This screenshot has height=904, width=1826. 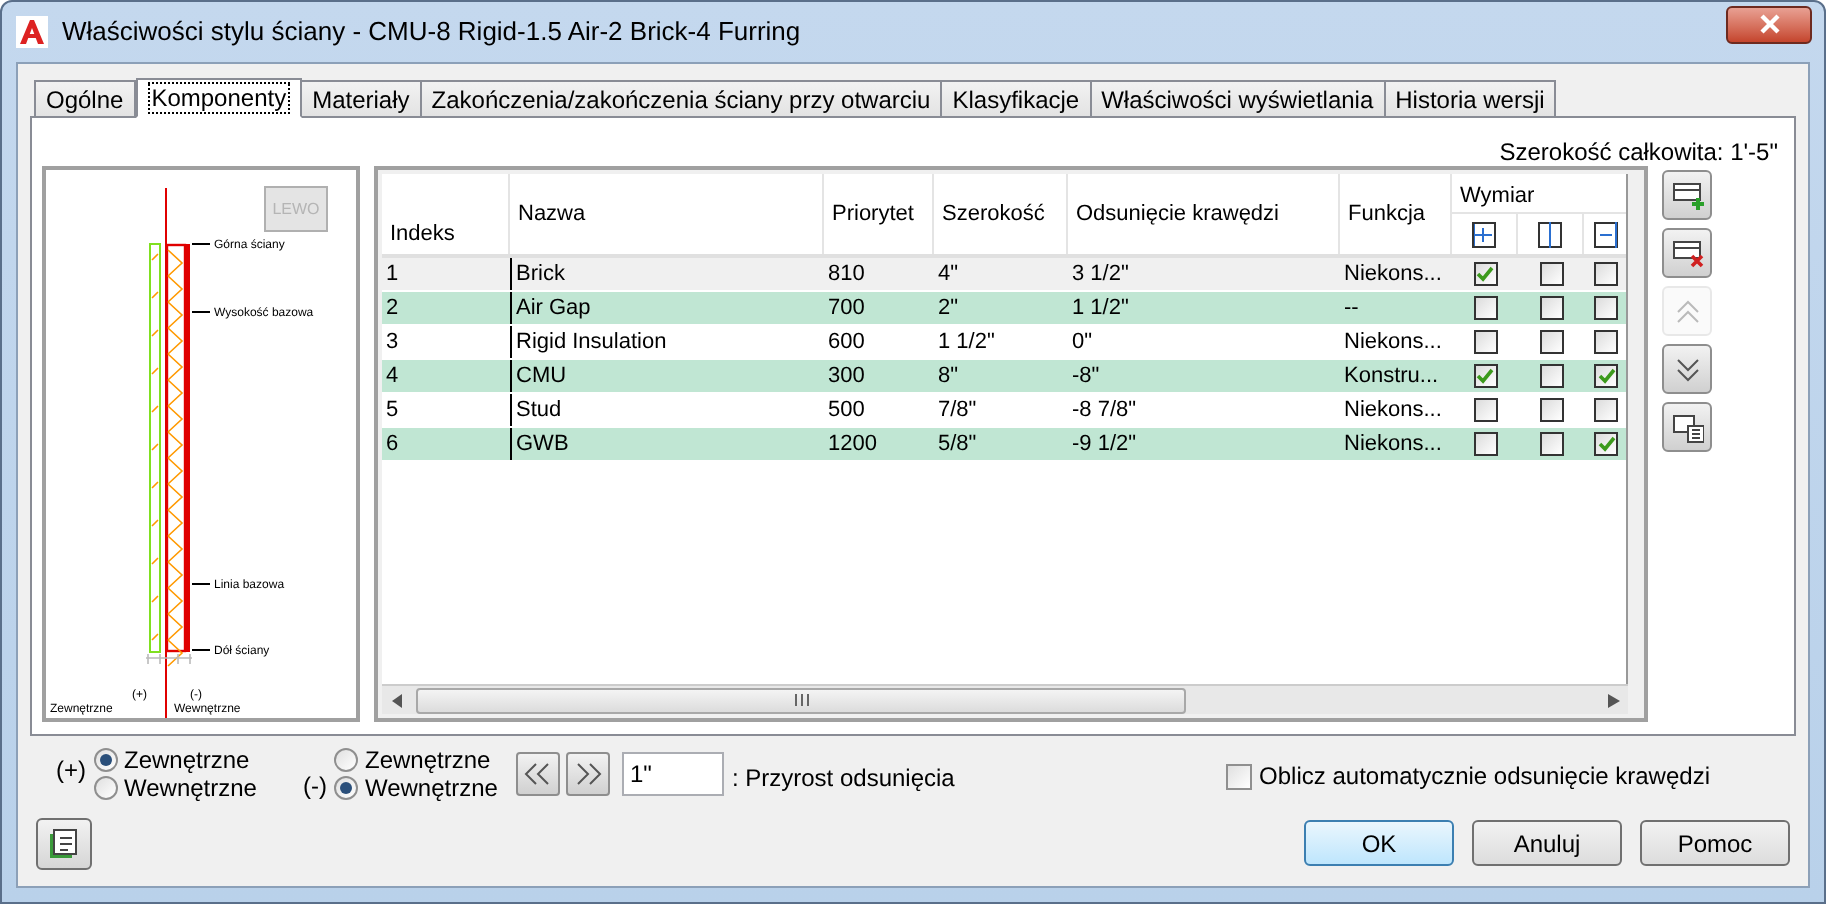 I want to click on move-down-icon, so click(x=1687, y=369).